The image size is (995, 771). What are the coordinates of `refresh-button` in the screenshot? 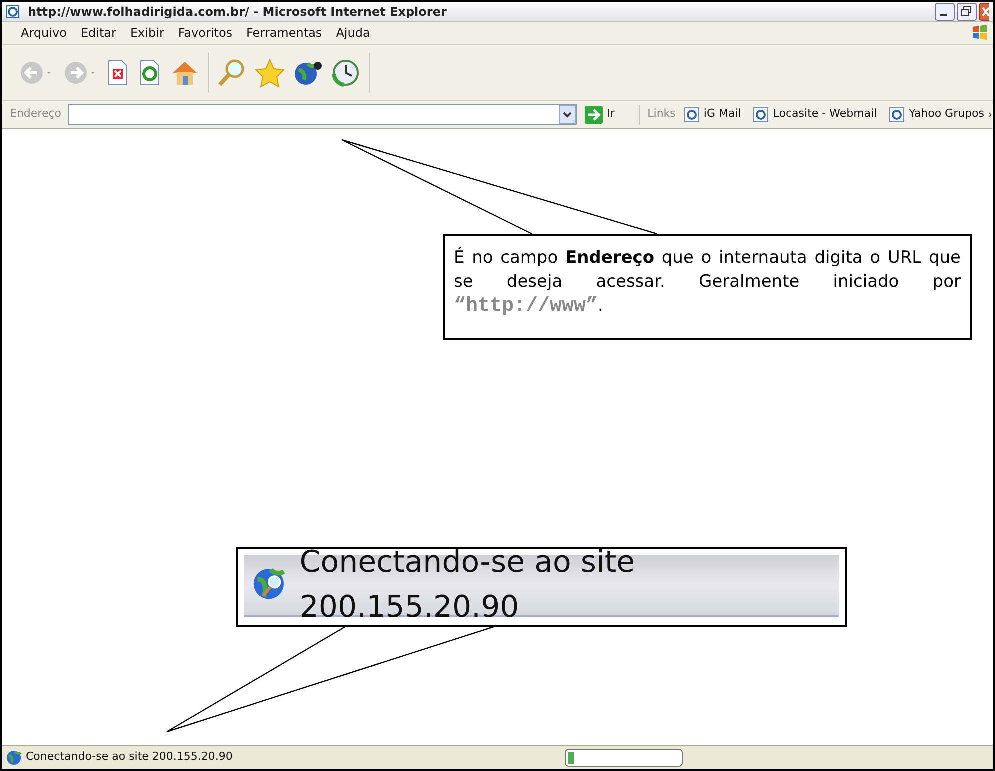 It's located at (150, 72).